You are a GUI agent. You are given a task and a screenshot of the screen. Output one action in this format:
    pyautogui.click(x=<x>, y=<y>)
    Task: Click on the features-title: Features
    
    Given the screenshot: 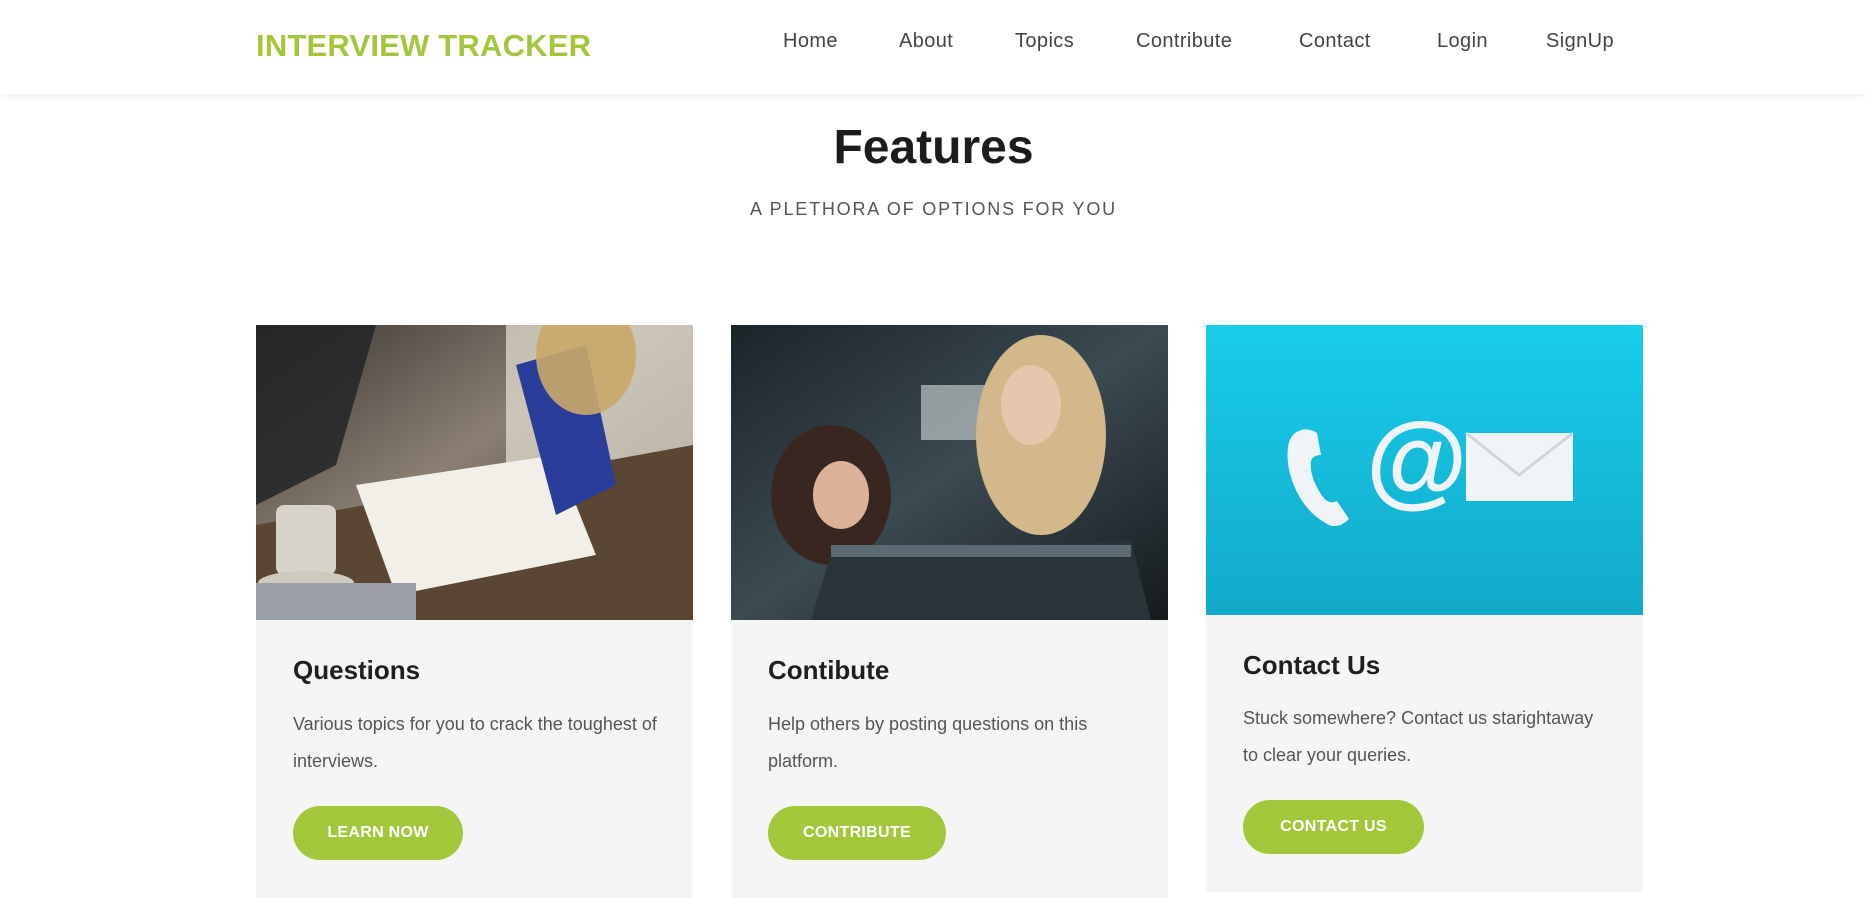 What is the action you would take?
    pyautogui.click(x=933, y=147)
    